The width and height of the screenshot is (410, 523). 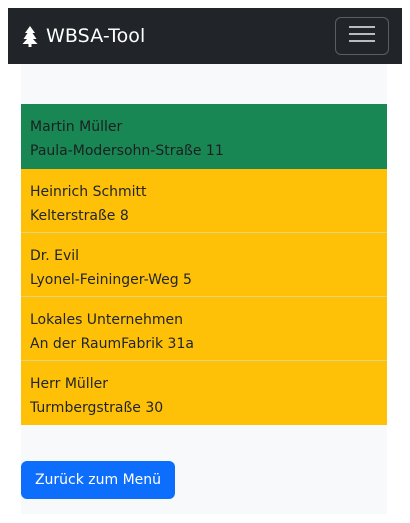 What do you see at coordinates (79, 216) in the screenshot?
I see `list-item-address: Kelterstraße 8` at bounding box center [79, 216].